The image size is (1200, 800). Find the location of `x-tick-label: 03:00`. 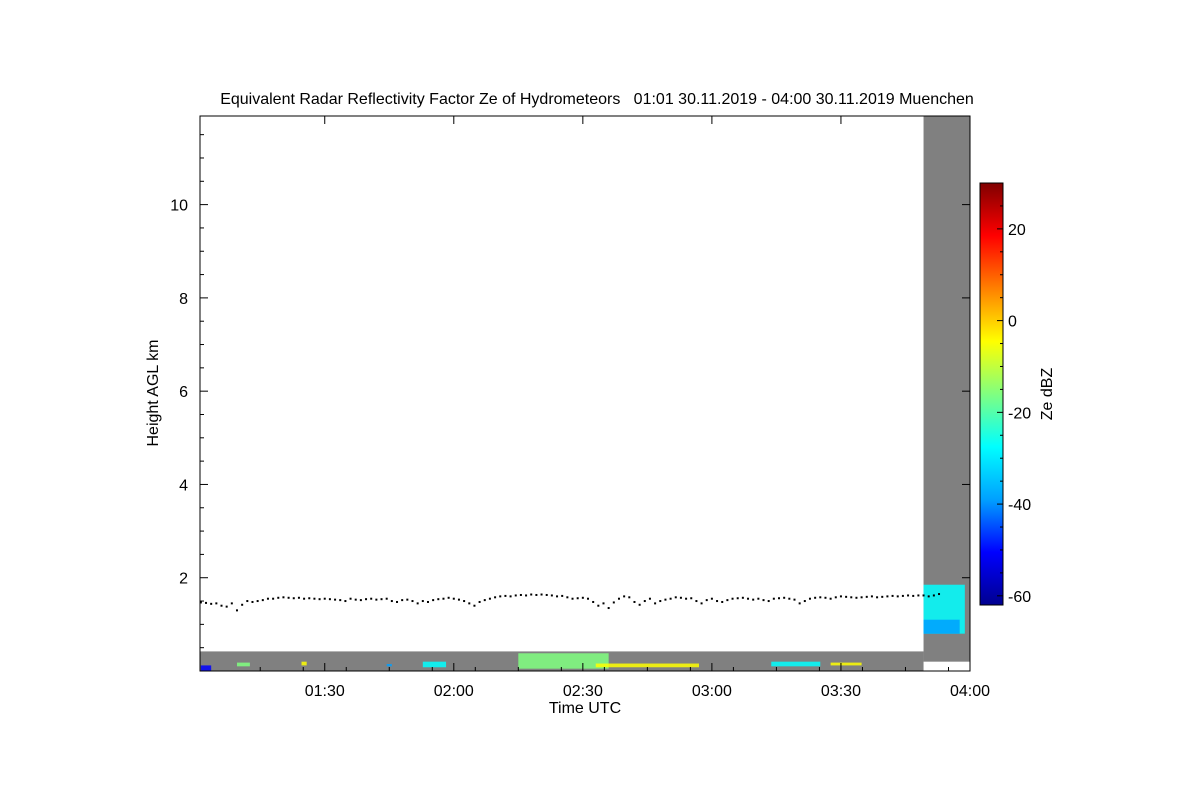

x-tick-label: 03:00 is located at coordinates (712, 691).